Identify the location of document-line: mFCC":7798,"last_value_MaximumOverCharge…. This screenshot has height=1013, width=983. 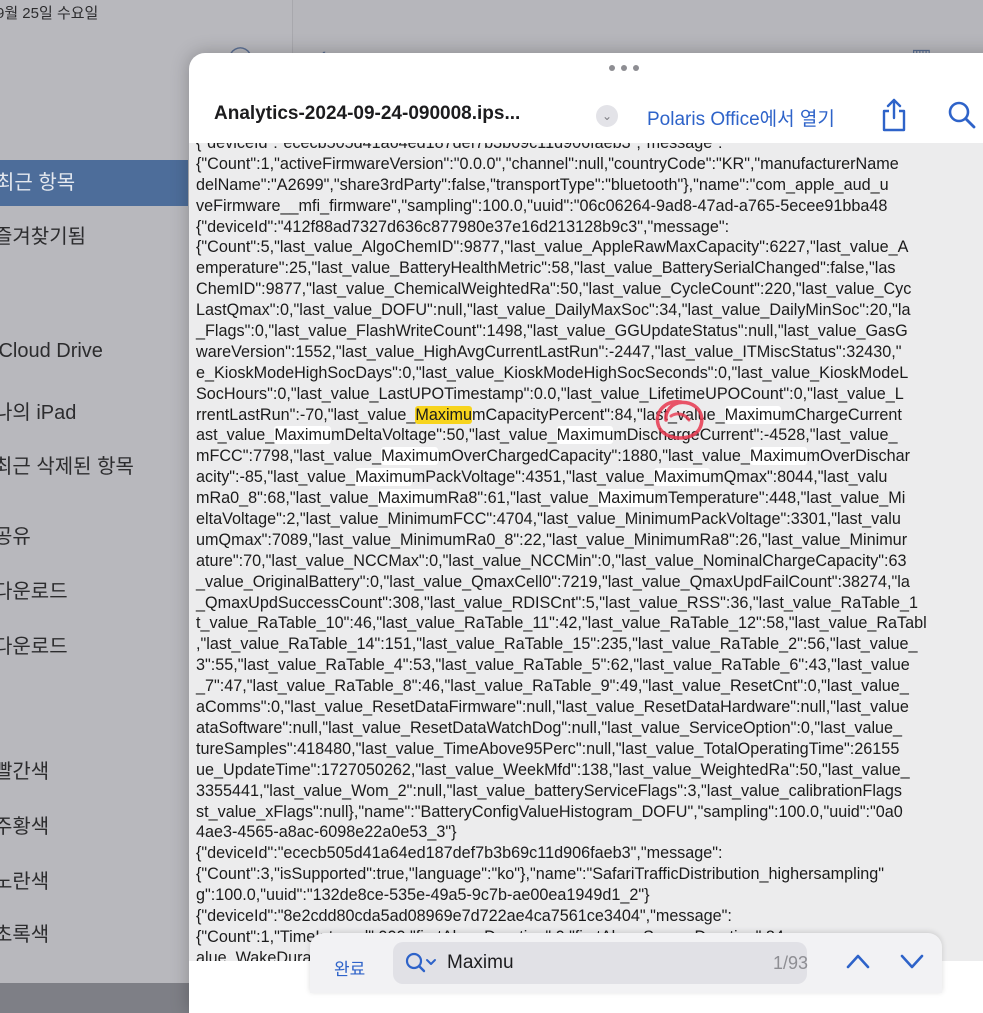
(553, 456).